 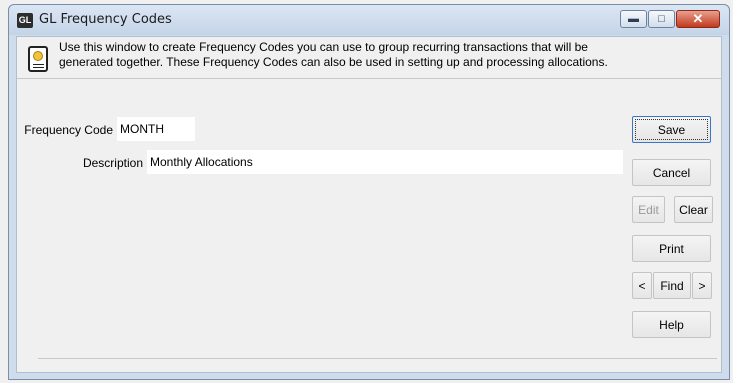 I want to click on frequency-code-field: MONTH, so click(x=156, y=129).